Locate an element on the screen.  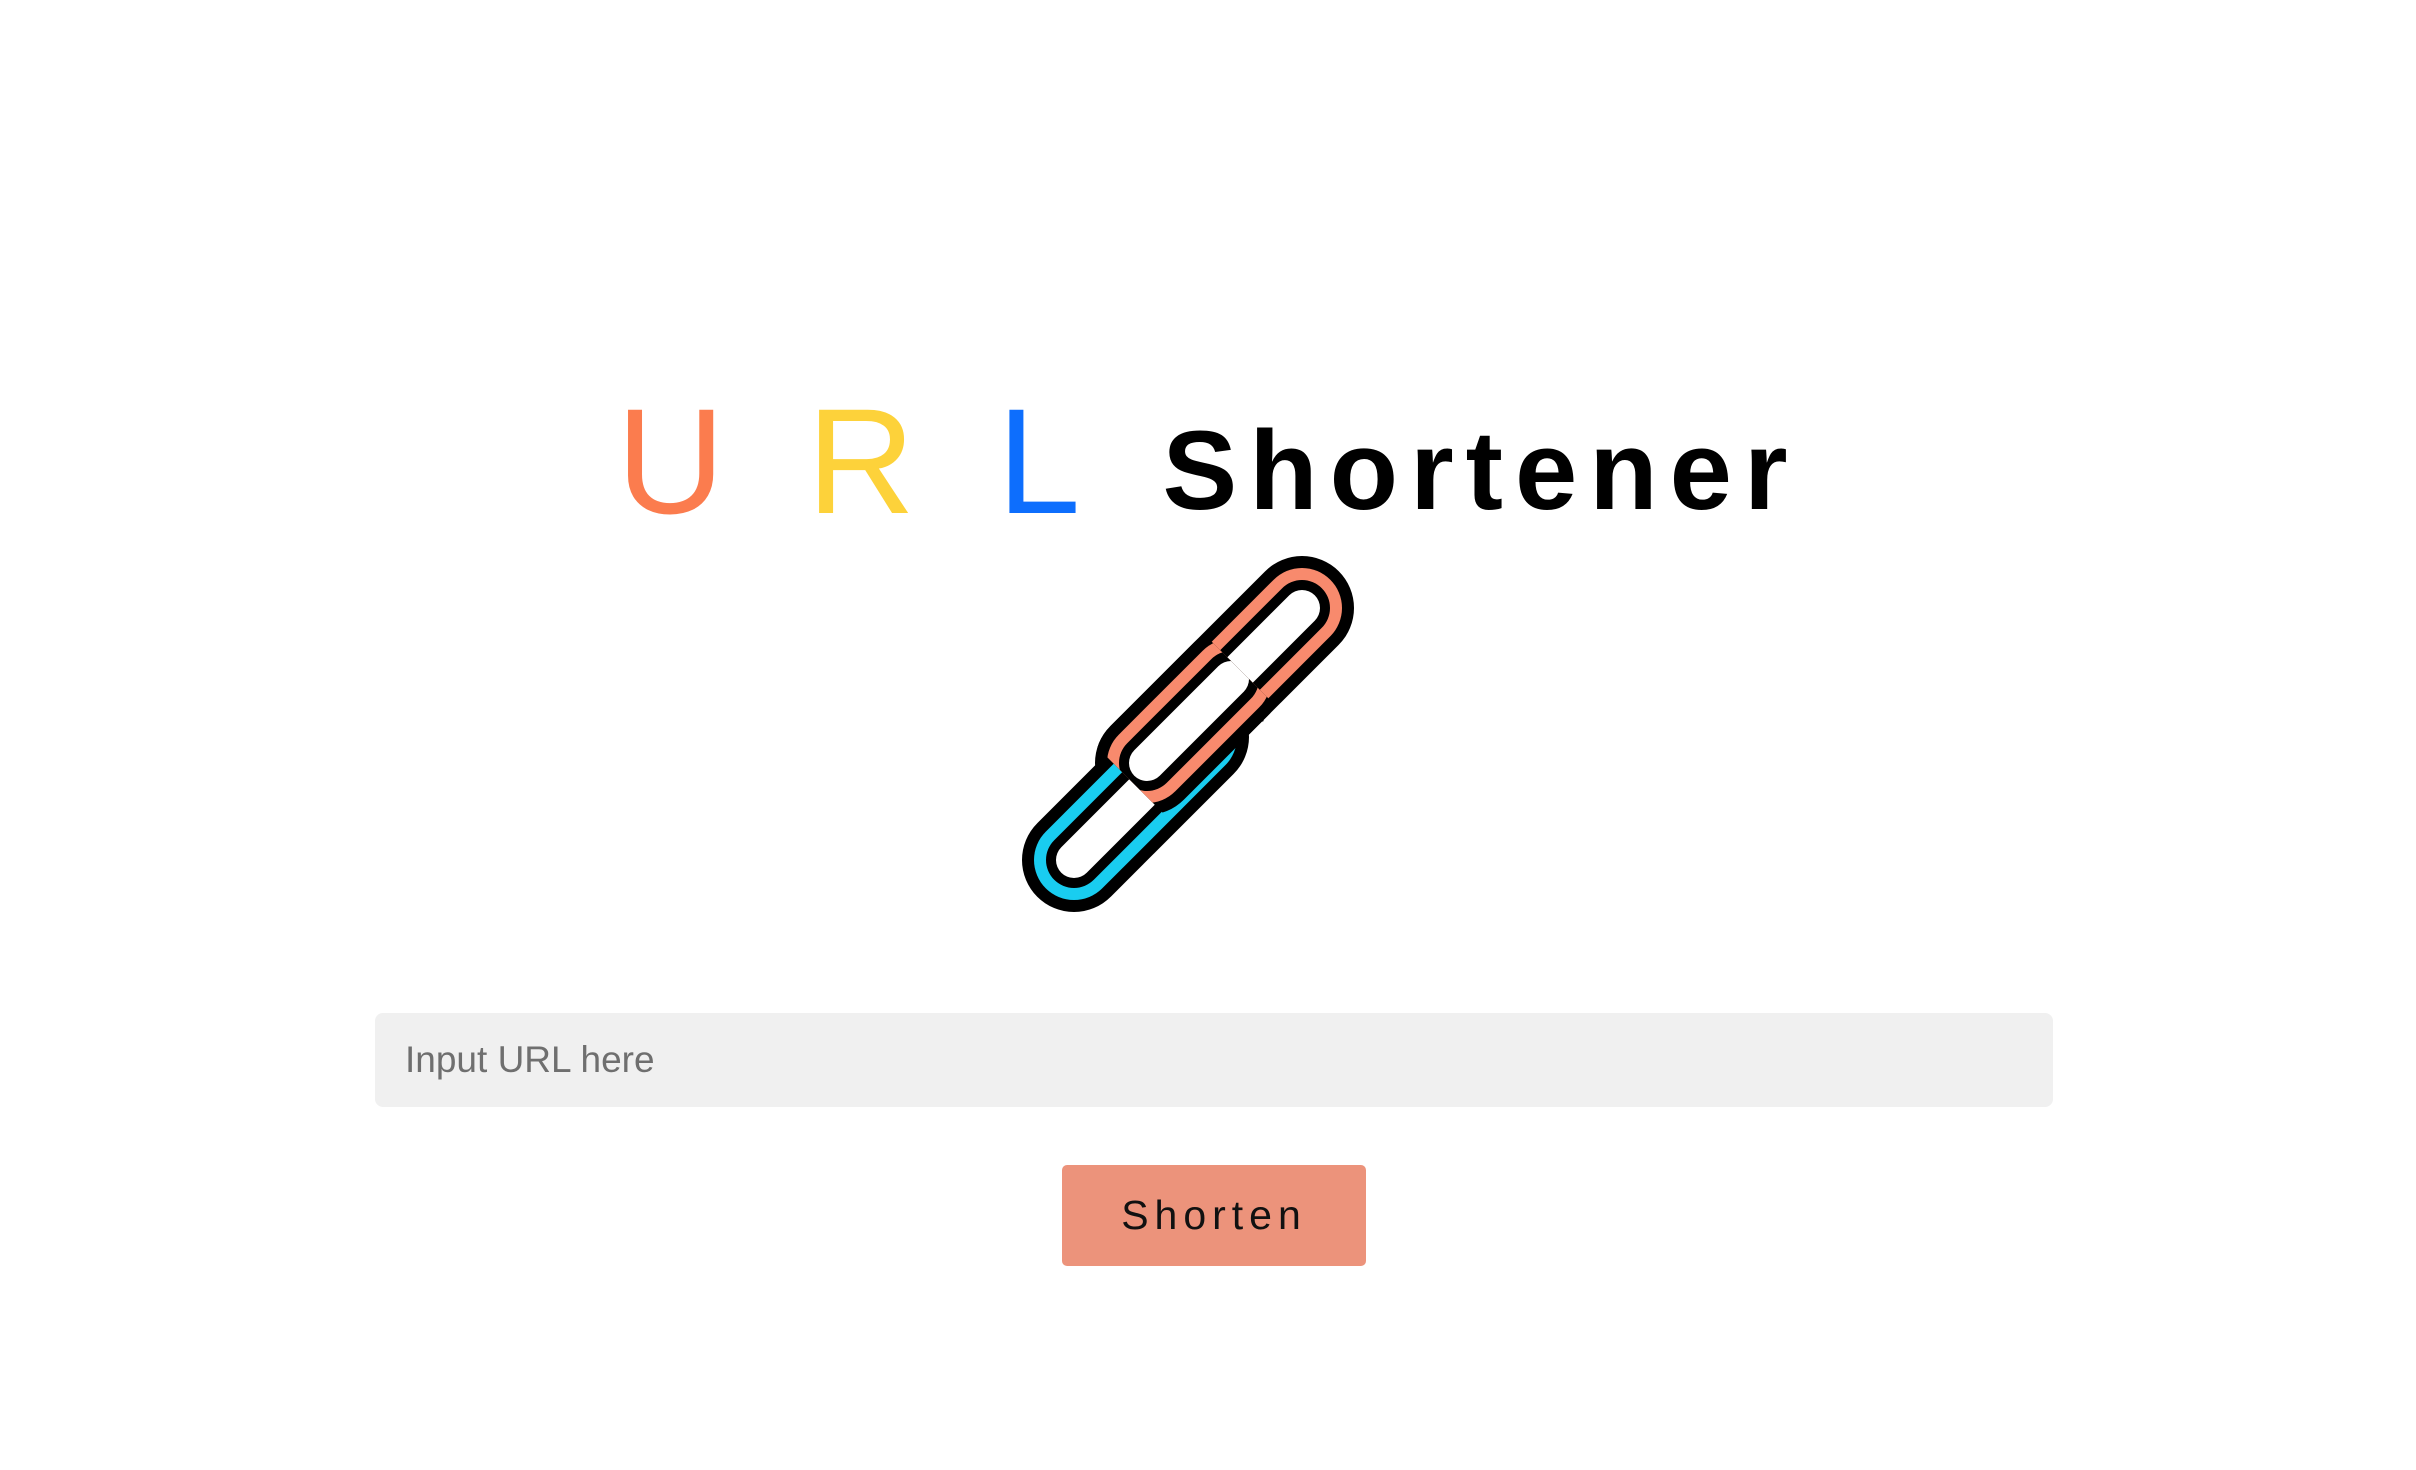
title-word: Shortener is located at coordinates (1481, 470).